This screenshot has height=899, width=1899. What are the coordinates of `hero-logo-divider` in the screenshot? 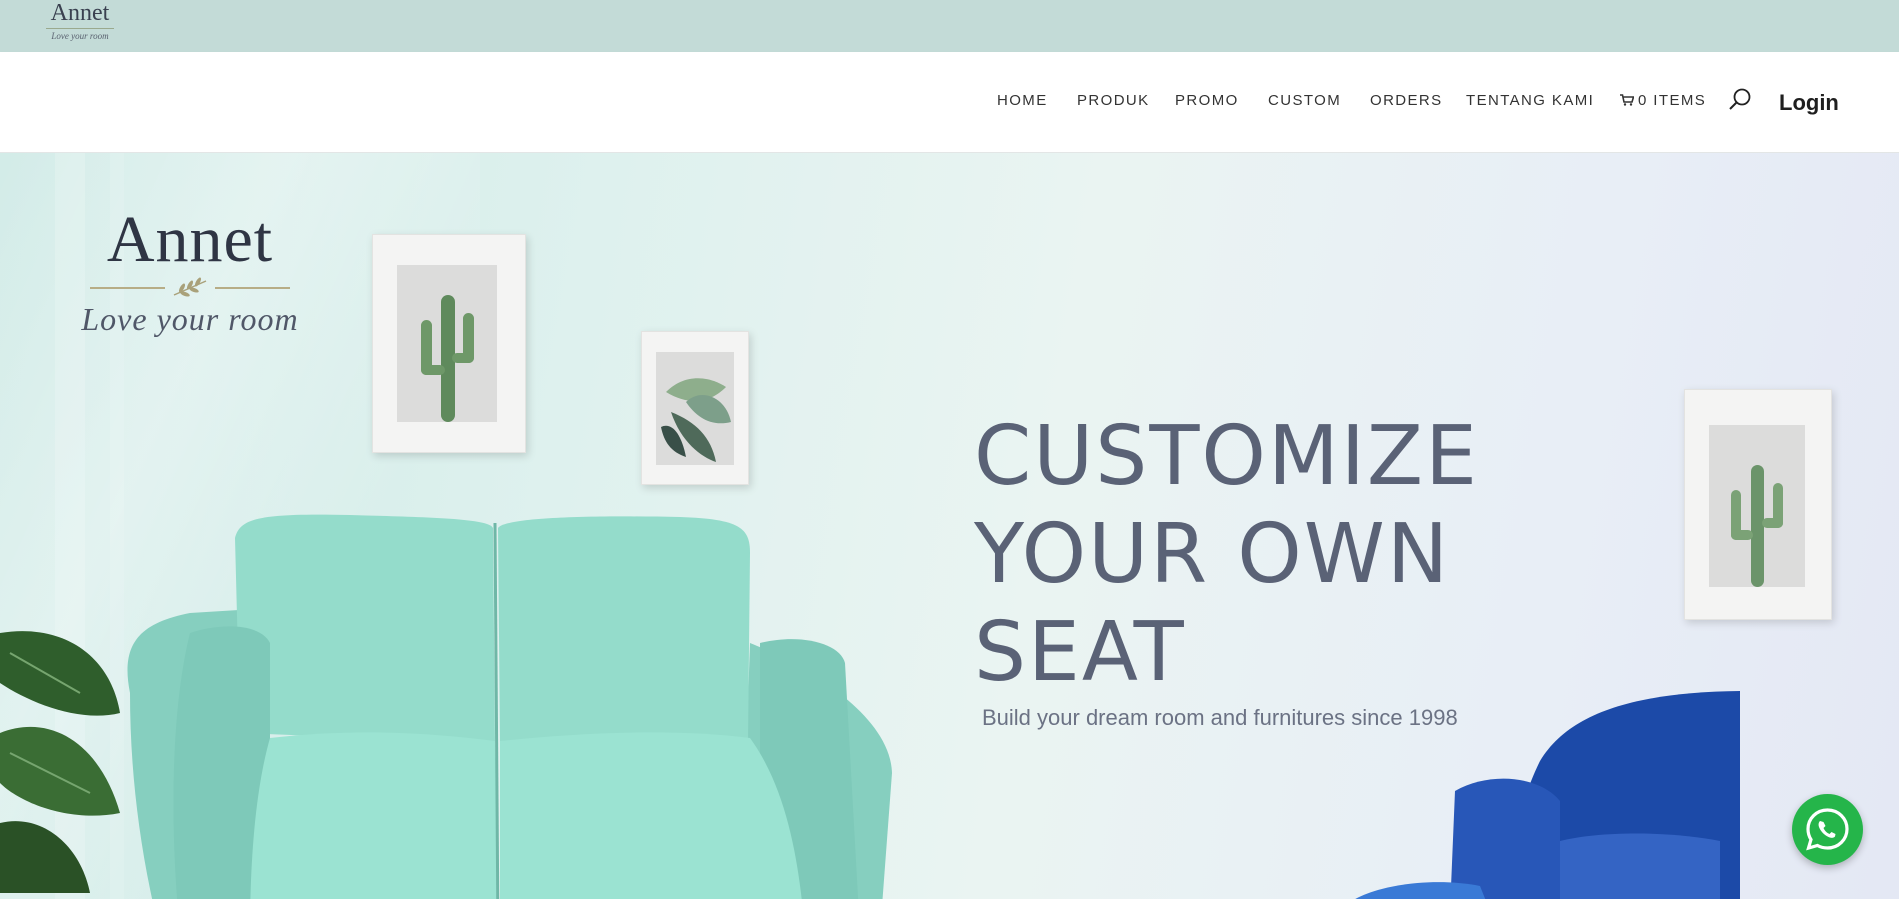 It's located at (190, 287).